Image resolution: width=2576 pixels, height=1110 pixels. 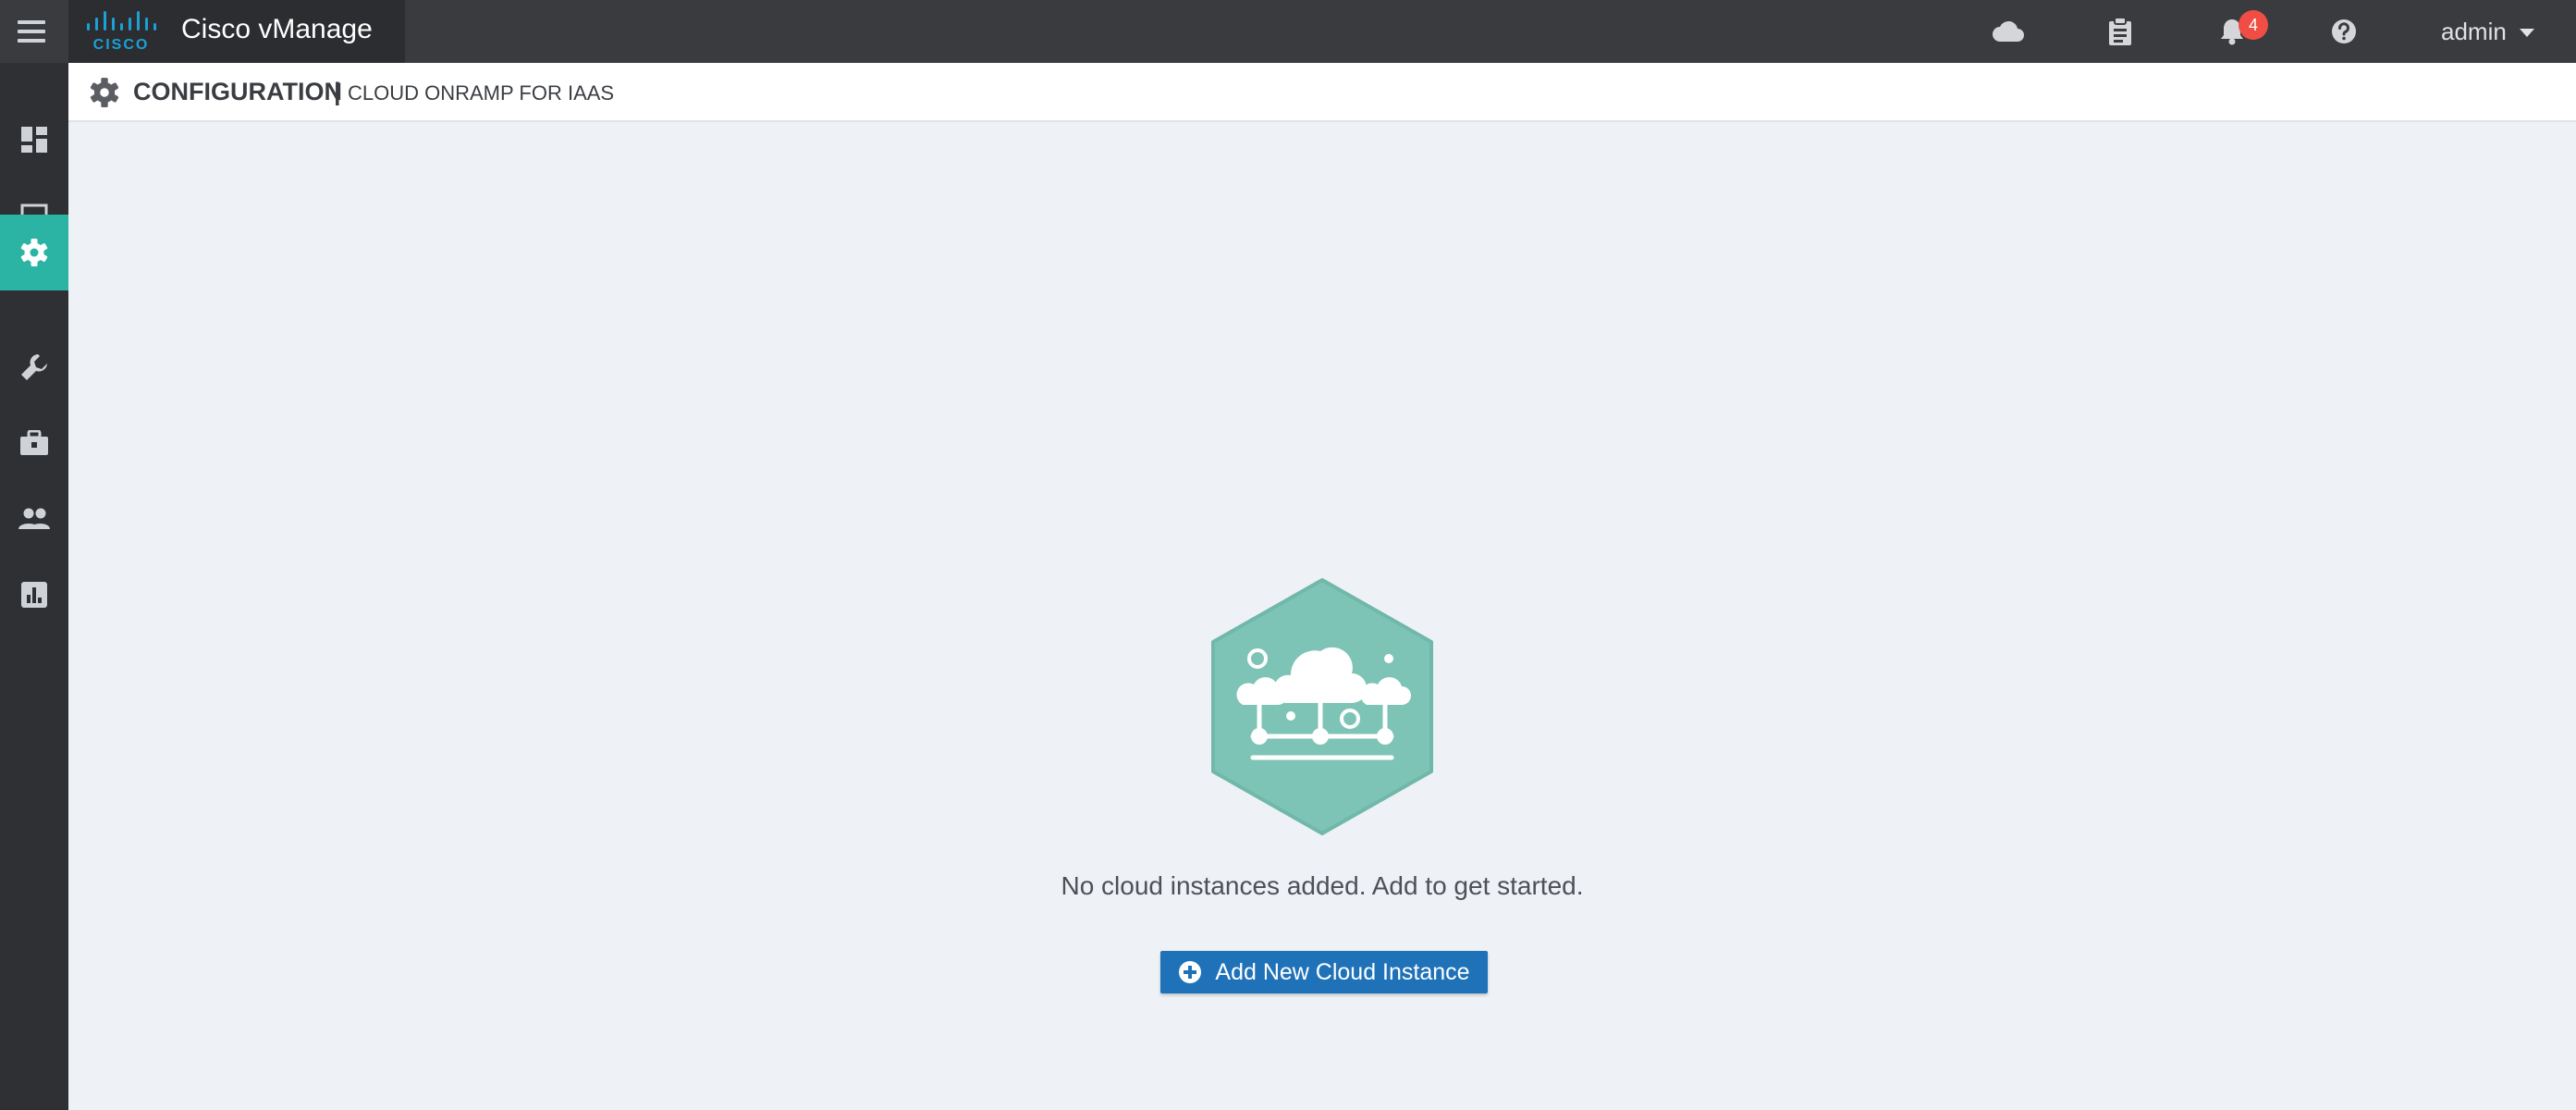 I want to click on sidebar-item-maintenance, so click(x=34, y=443).